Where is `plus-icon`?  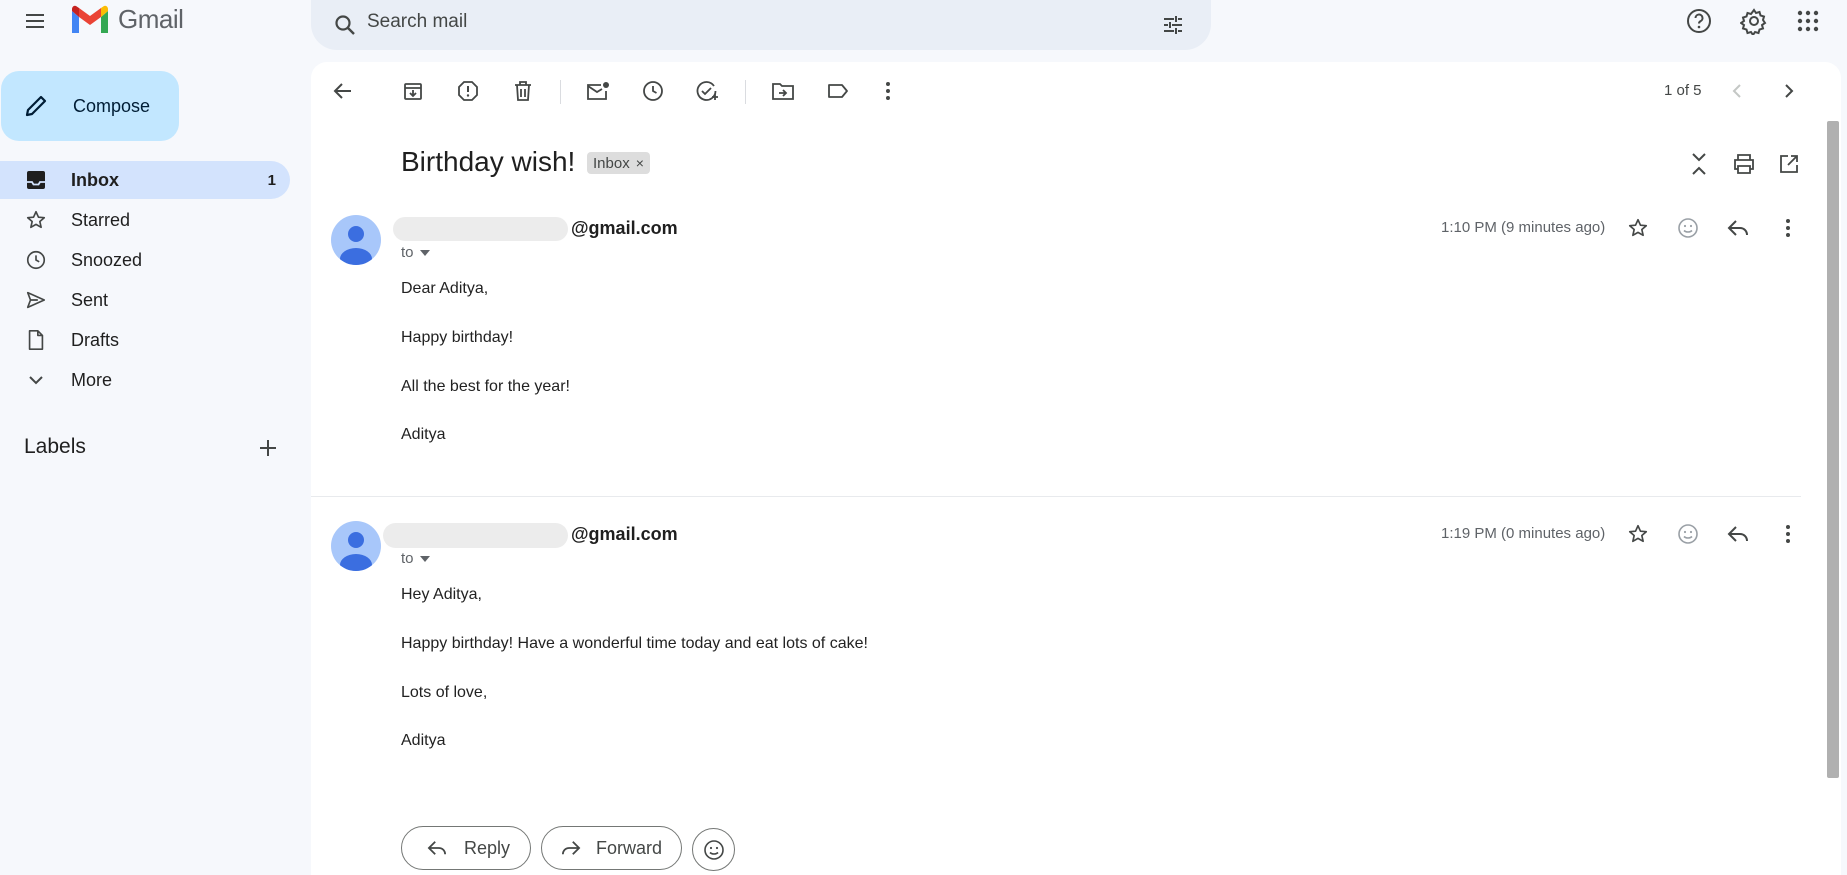
plus-icon is located at coordinates (268, 448).